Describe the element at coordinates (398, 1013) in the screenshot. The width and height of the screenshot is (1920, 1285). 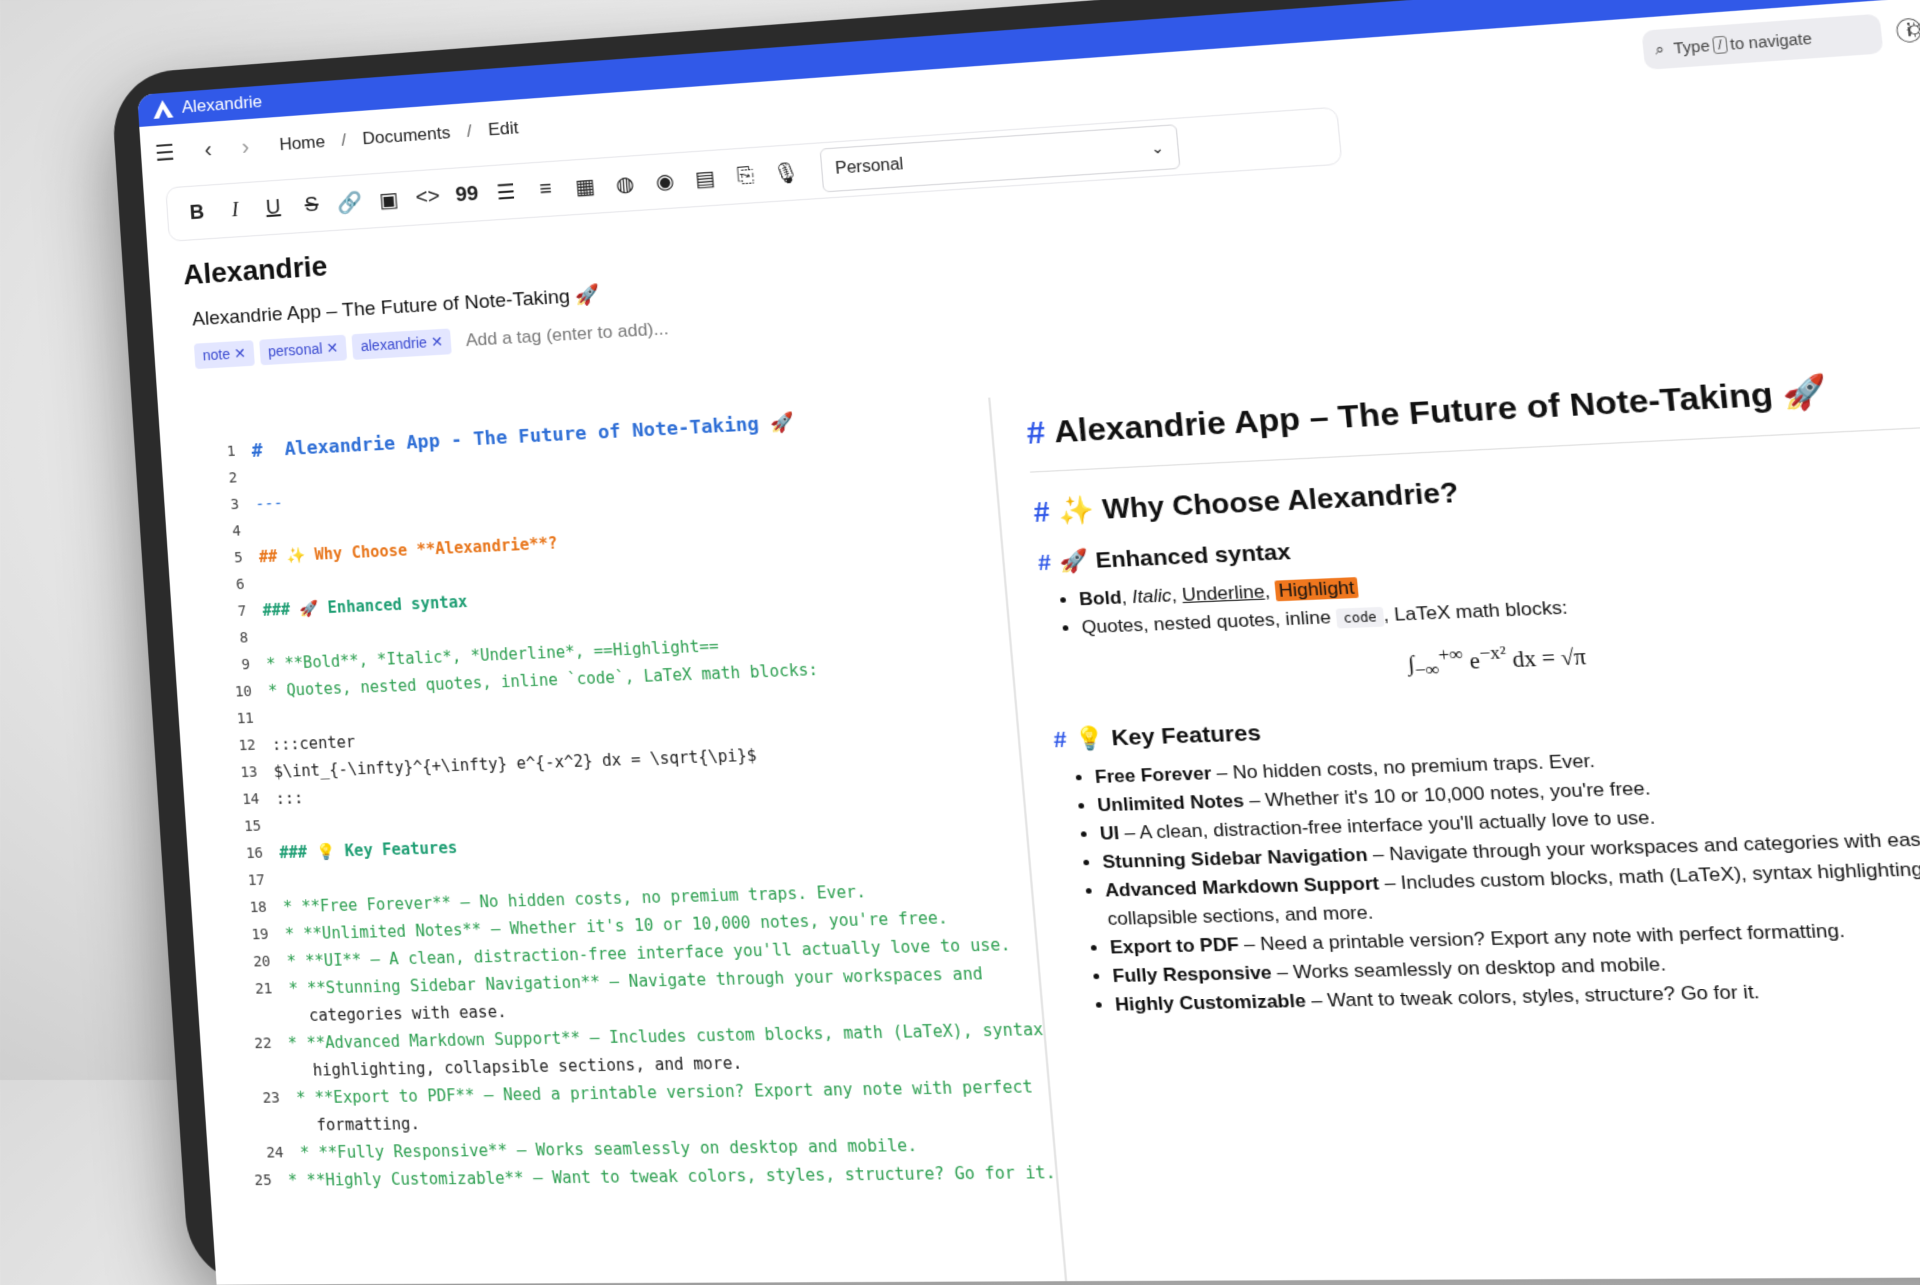
I see `line-text: categories with ease.` at that location.